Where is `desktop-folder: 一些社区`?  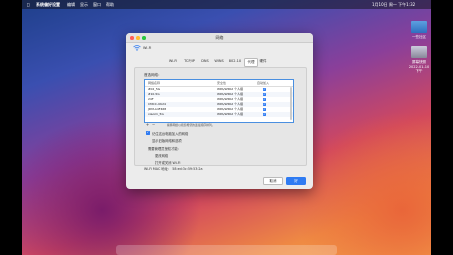 desktop-folder: 一些社区 is located at coordinates (419, 30).